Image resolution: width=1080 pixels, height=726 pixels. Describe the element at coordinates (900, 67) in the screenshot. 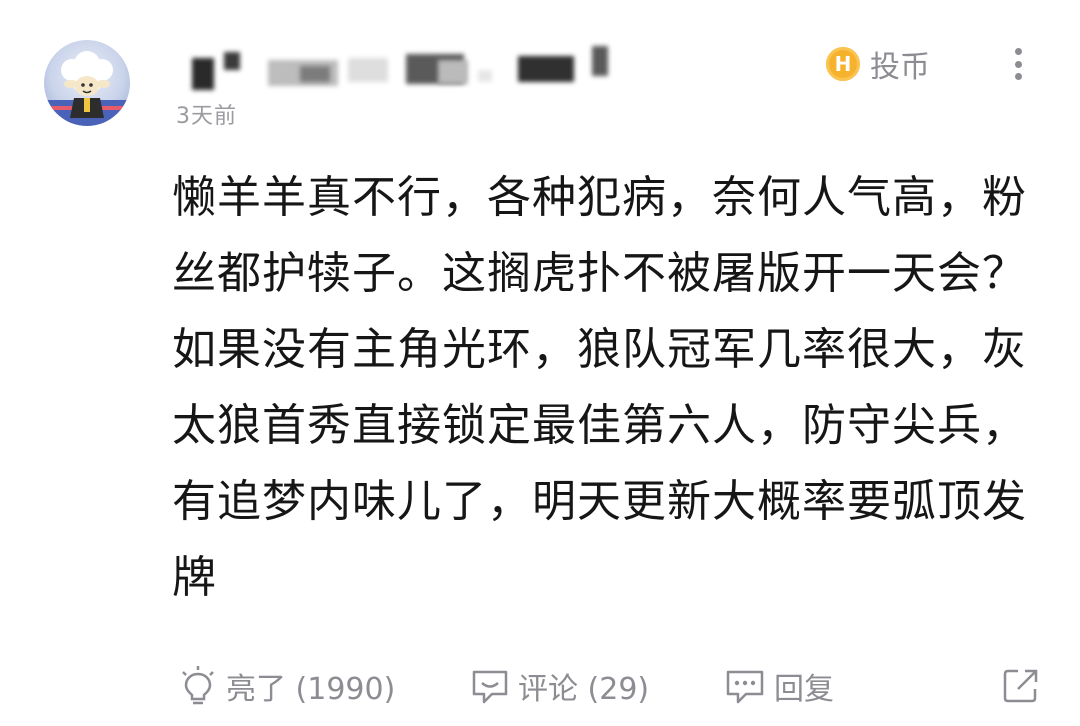

I see `coin-label: 投币` at that location.